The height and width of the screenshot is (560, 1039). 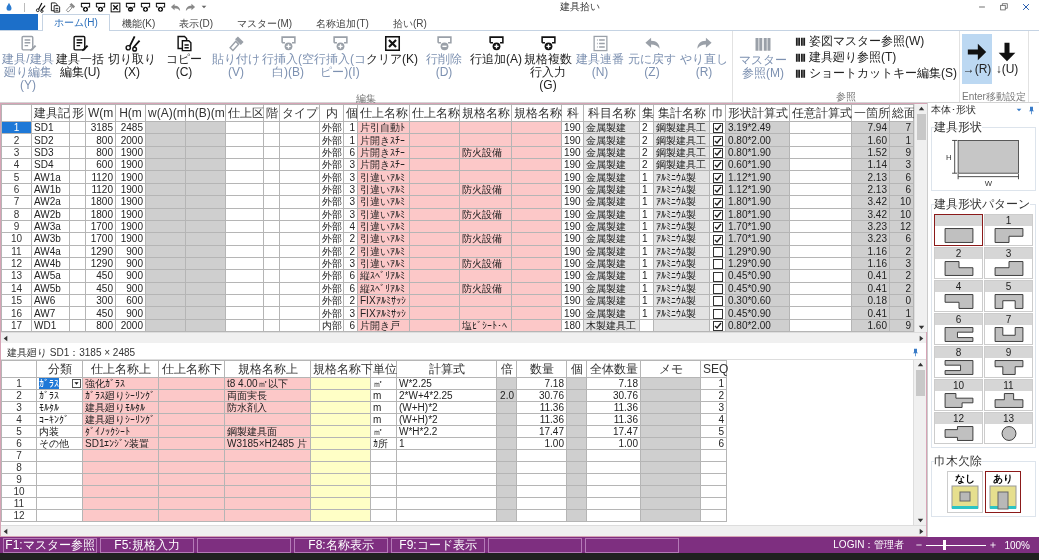 I want to click on table-cell: 外部, so click(x=331, y=276).